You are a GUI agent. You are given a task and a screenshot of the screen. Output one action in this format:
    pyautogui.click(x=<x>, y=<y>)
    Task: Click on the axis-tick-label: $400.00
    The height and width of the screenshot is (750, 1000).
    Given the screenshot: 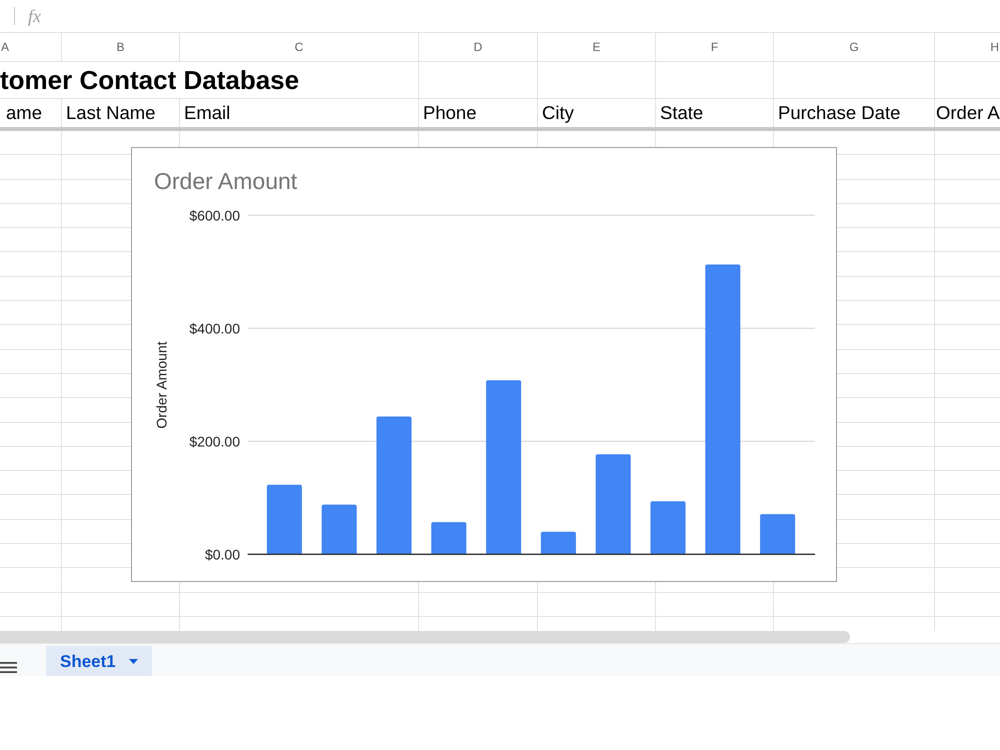 What is the action you would take?
    pyautogui.click(x=214, y=328)
    